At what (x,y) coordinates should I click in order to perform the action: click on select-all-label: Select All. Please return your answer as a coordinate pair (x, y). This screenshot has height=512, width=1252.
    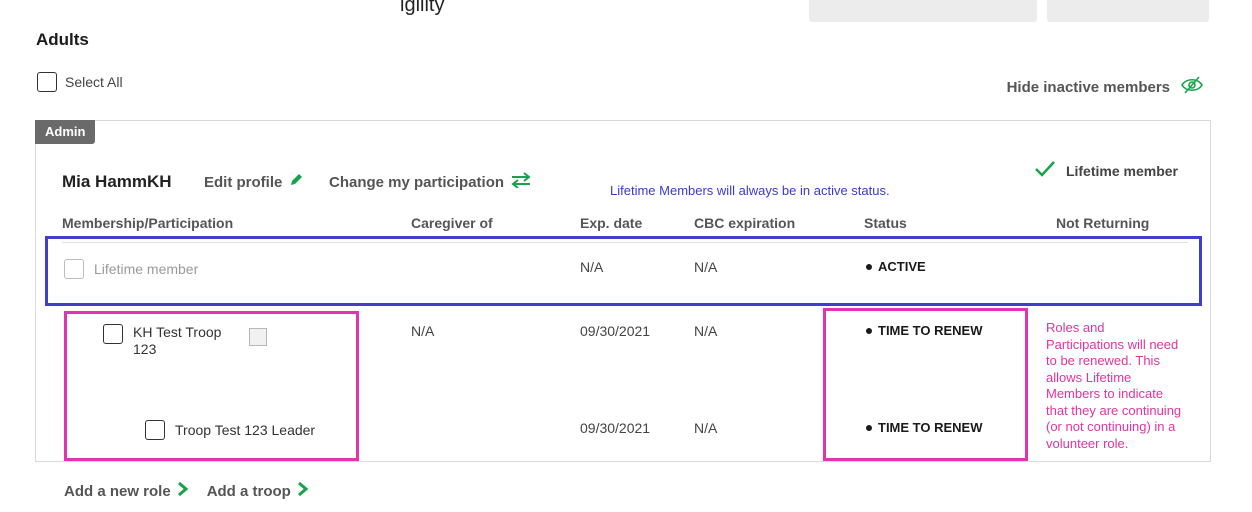
    Looking at the image, I should click on (94, 82).